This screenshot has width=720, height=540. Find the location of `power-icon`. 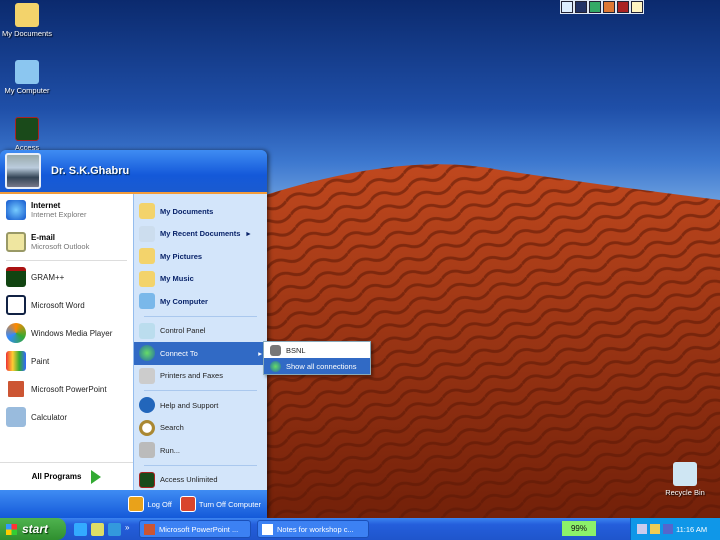

power-icon is located at coordinates (187, 504).